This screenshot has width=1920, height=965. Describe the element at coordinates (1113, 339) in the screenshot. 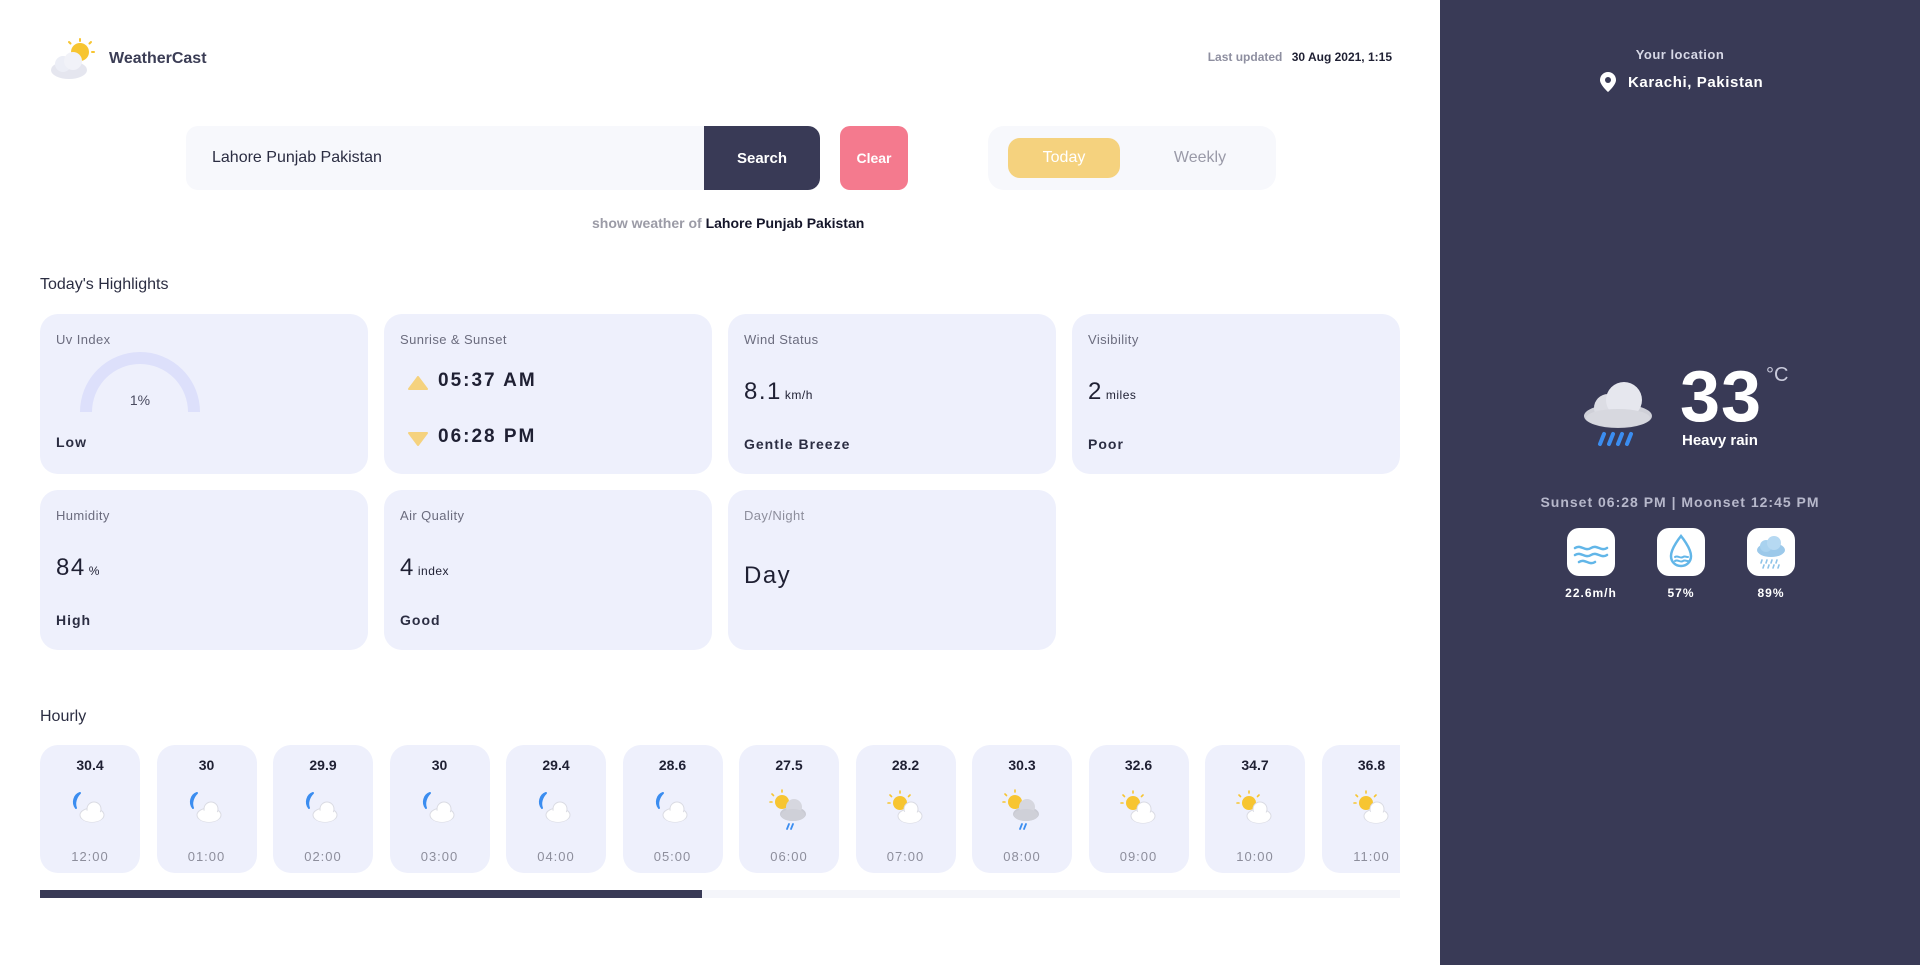

I see `visibility-label: Visibility` at that location.